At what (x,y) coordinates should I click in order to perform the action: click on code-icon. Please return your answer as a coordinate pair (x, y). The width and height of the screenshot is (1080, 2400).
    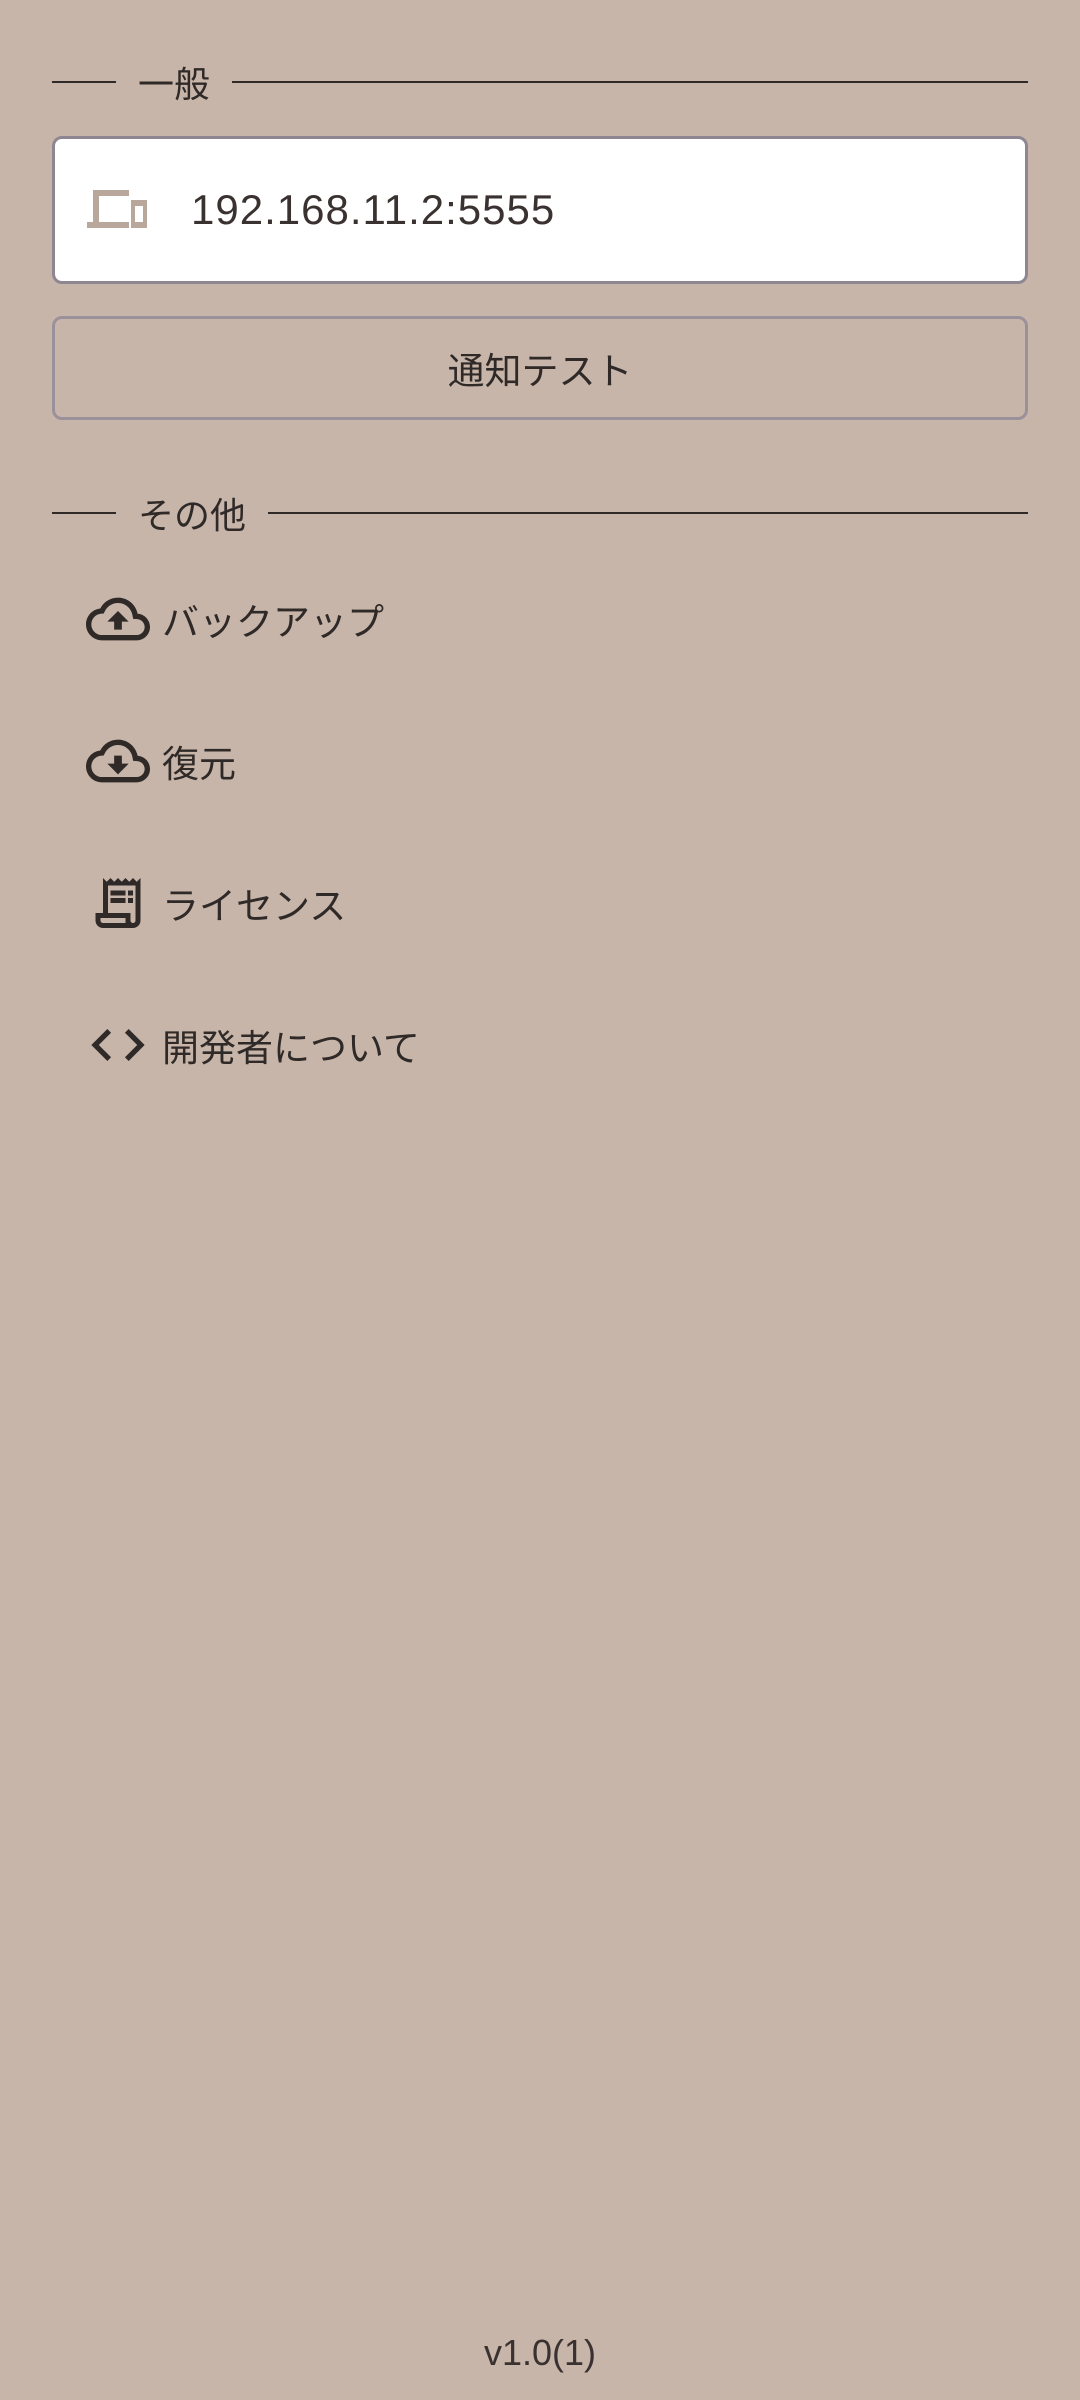
    Looking at the image, I should click on (118, 1045).